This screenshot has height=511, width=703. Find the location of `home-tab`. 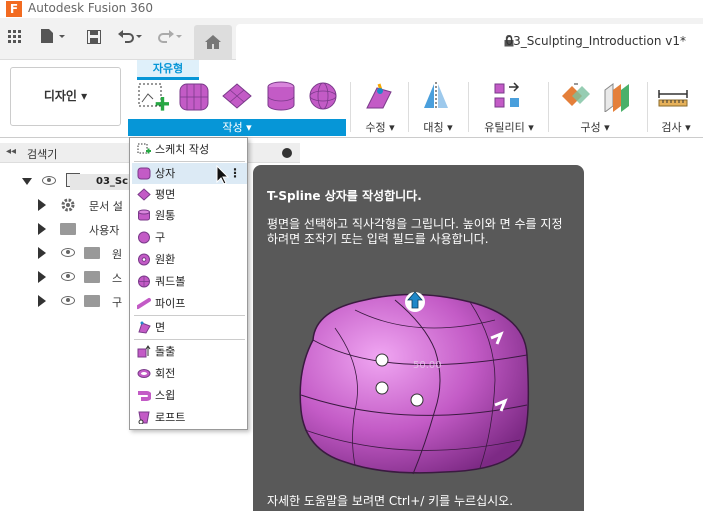

home-tab is located at coordinates (213, 42).